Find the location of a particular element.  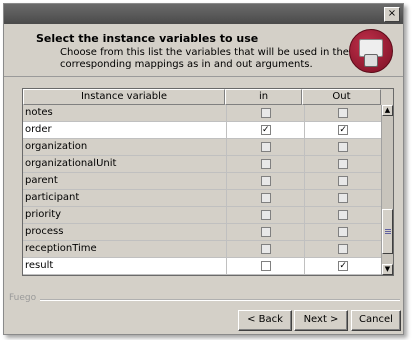

variable-name: result is located at coordinates (125, 266).